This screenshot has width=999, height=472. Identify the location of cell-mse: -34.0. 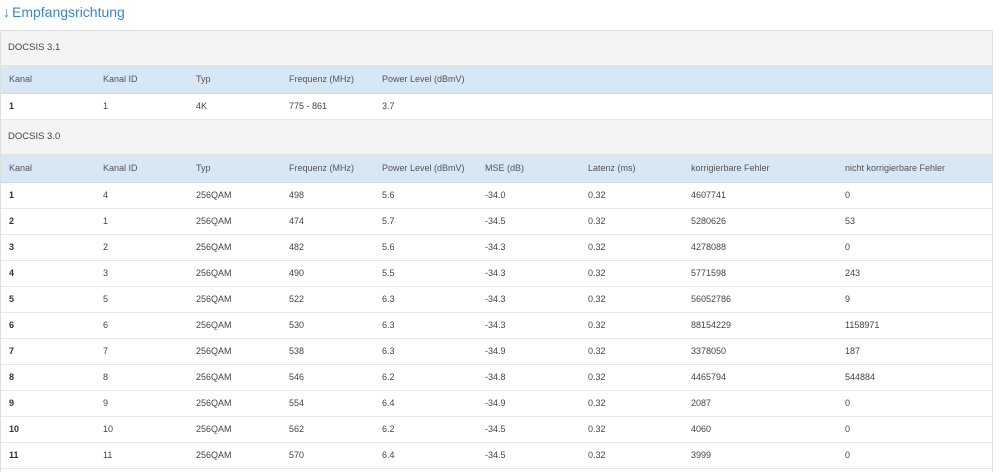
(495, 195).